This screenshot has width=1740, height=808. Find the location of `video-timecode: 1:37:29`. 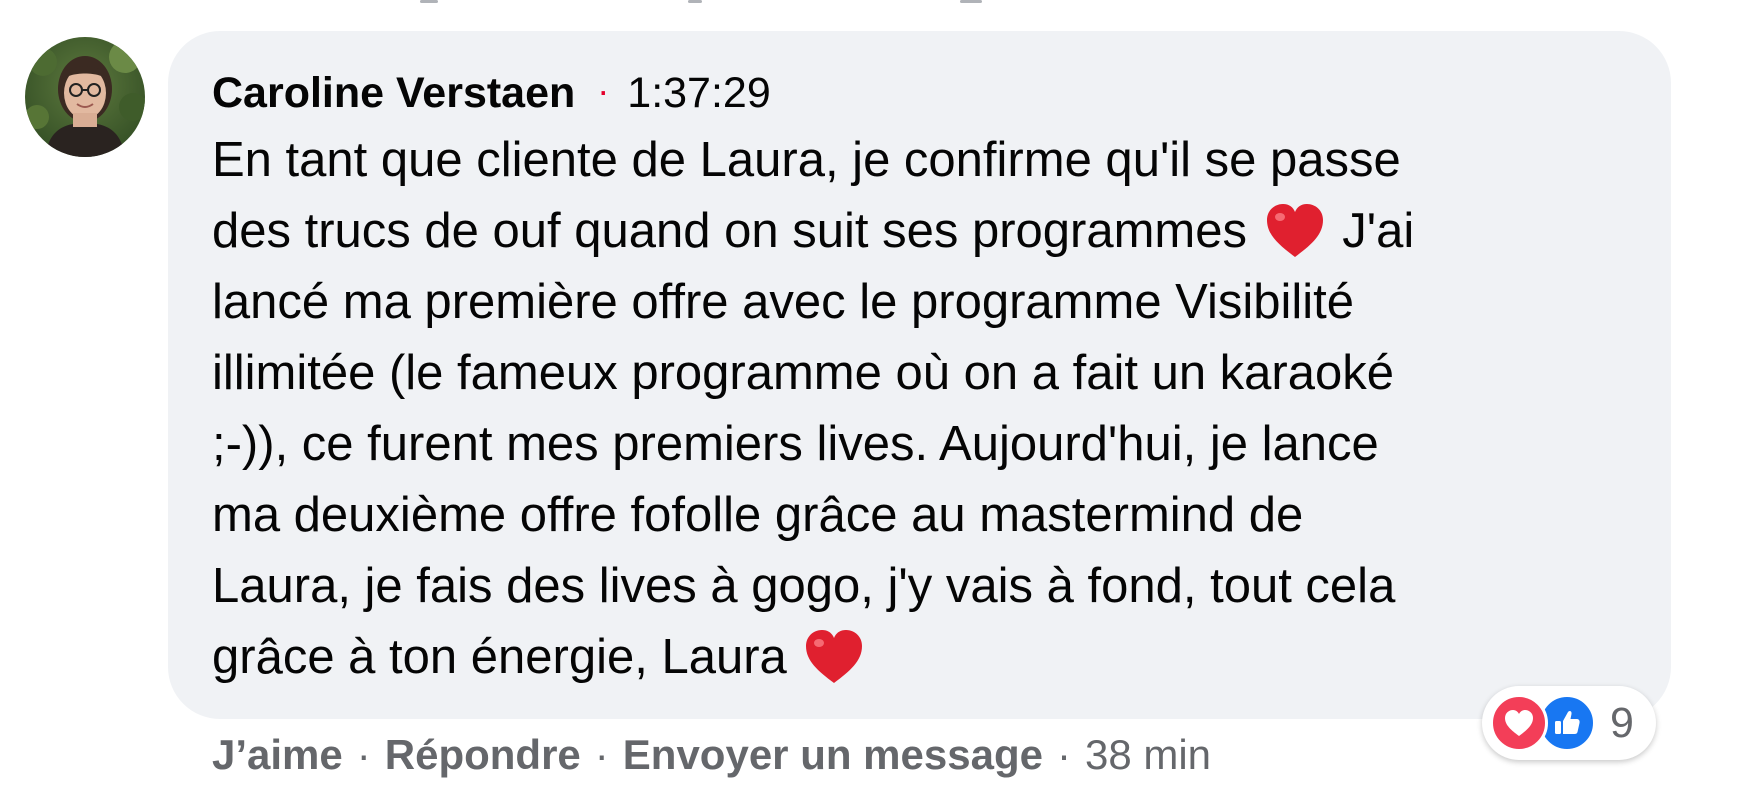

video-timecode: 1:37:29 is located at coordinates (698, 93).